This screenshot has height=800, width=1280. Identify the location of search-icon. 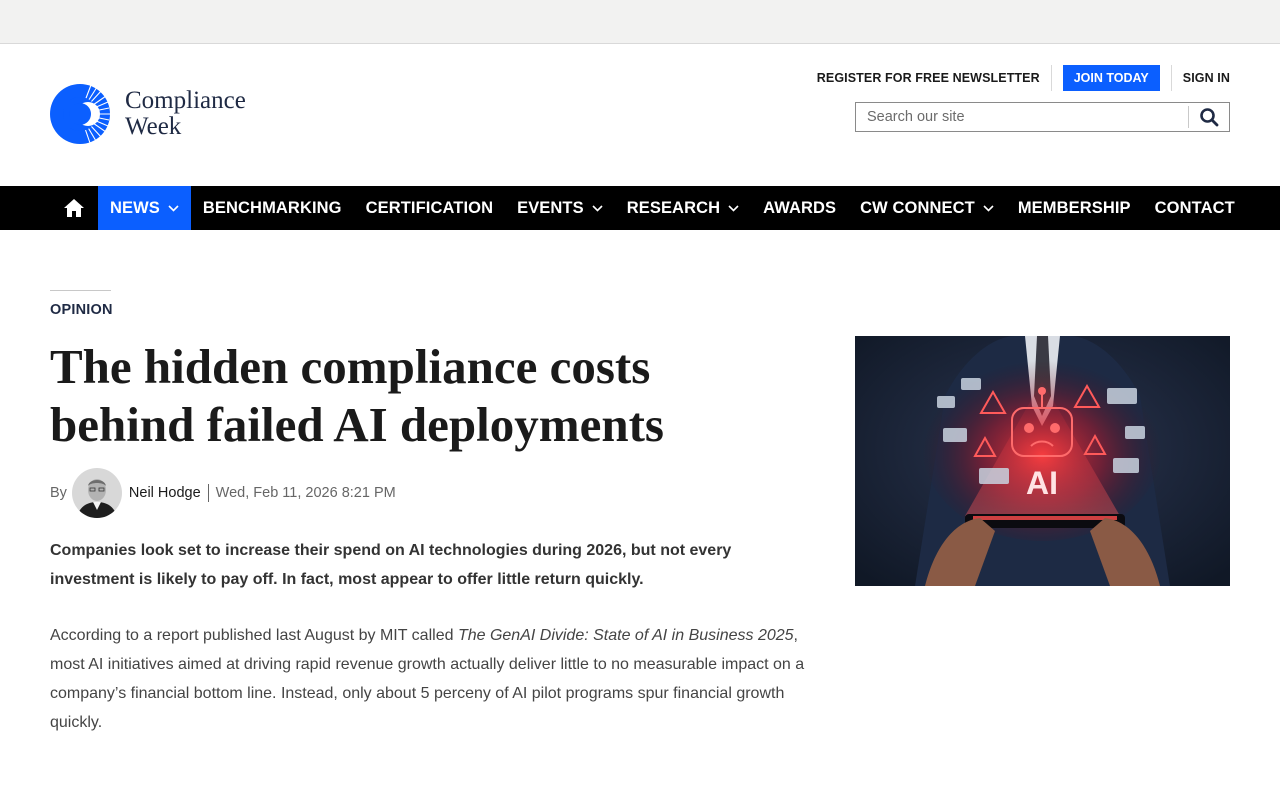
(1209, 117).